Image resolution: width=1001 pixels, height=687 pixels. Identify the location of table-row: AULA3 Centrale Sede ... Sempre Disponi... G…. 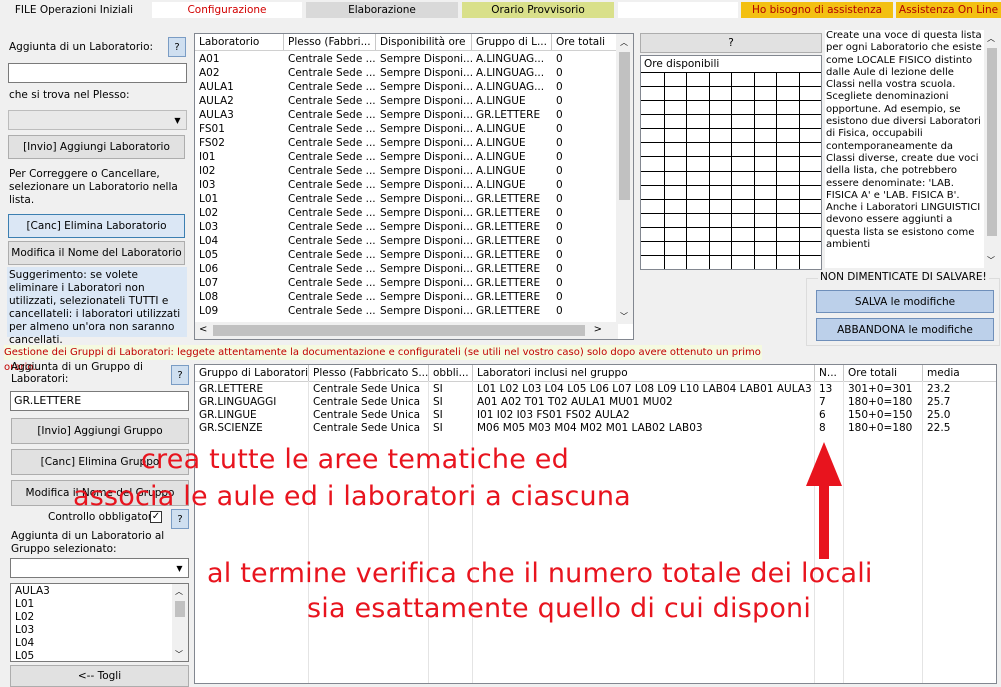
(408, 115).